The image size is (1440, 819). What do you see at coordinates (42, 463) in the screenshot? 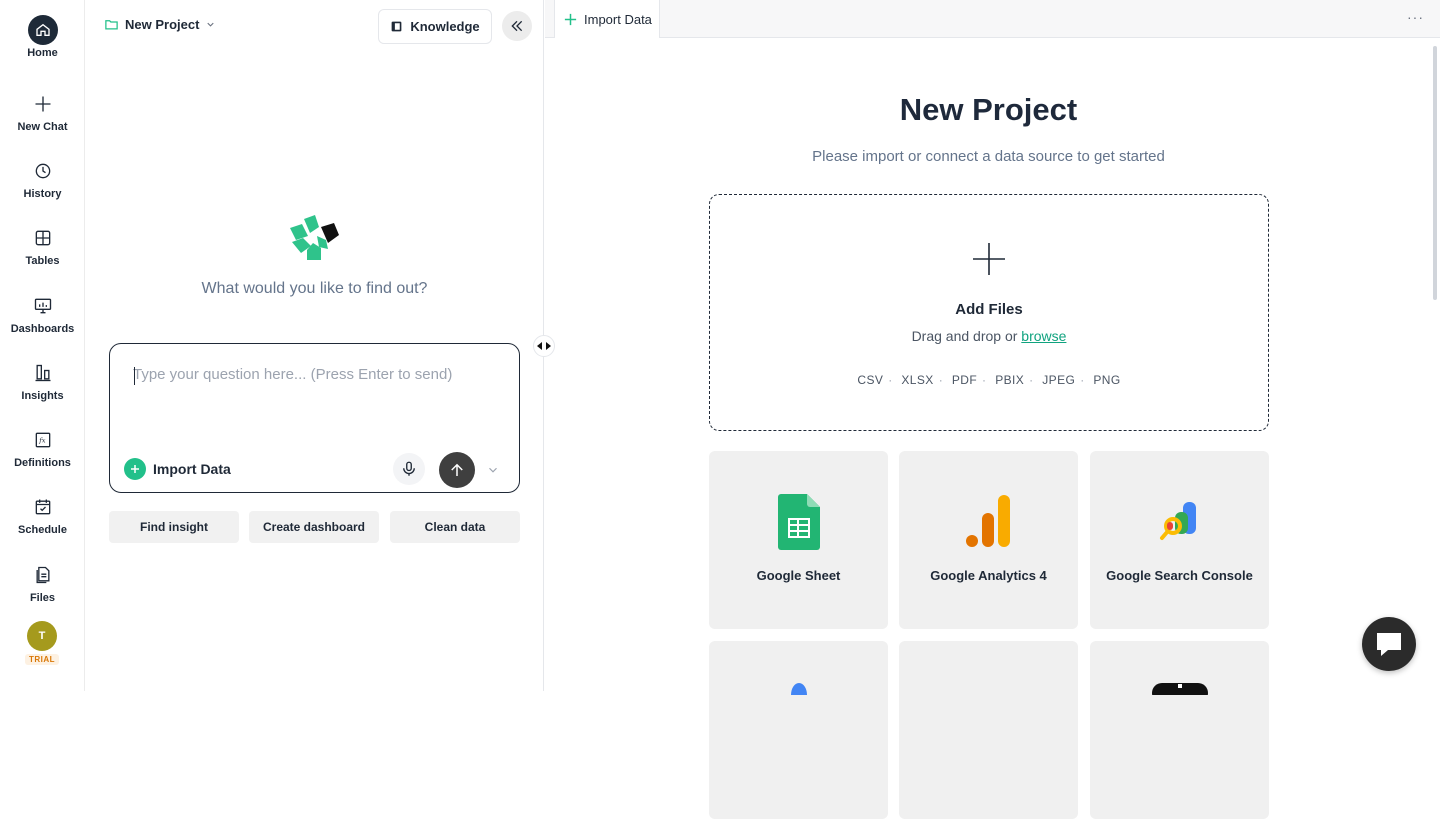
I see `nav-label: Definitions` at bounding box center [42, 463].